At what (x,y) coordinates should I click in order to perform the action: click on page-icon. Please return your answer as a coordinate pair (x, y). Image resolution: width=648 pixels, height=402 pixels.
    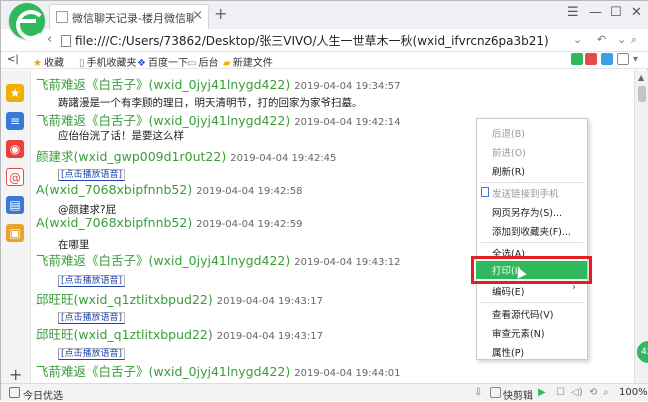
    Looking at the image, I should click on (62, 17).